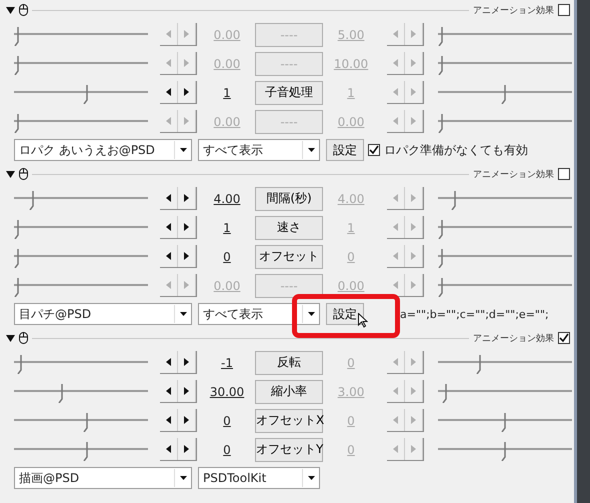 This screenshot has width=590, height=503. Describe the element at coordinates (103, 314) in the screenshot. I see `effect-dropdown: 目パチ@PSD` at that location.